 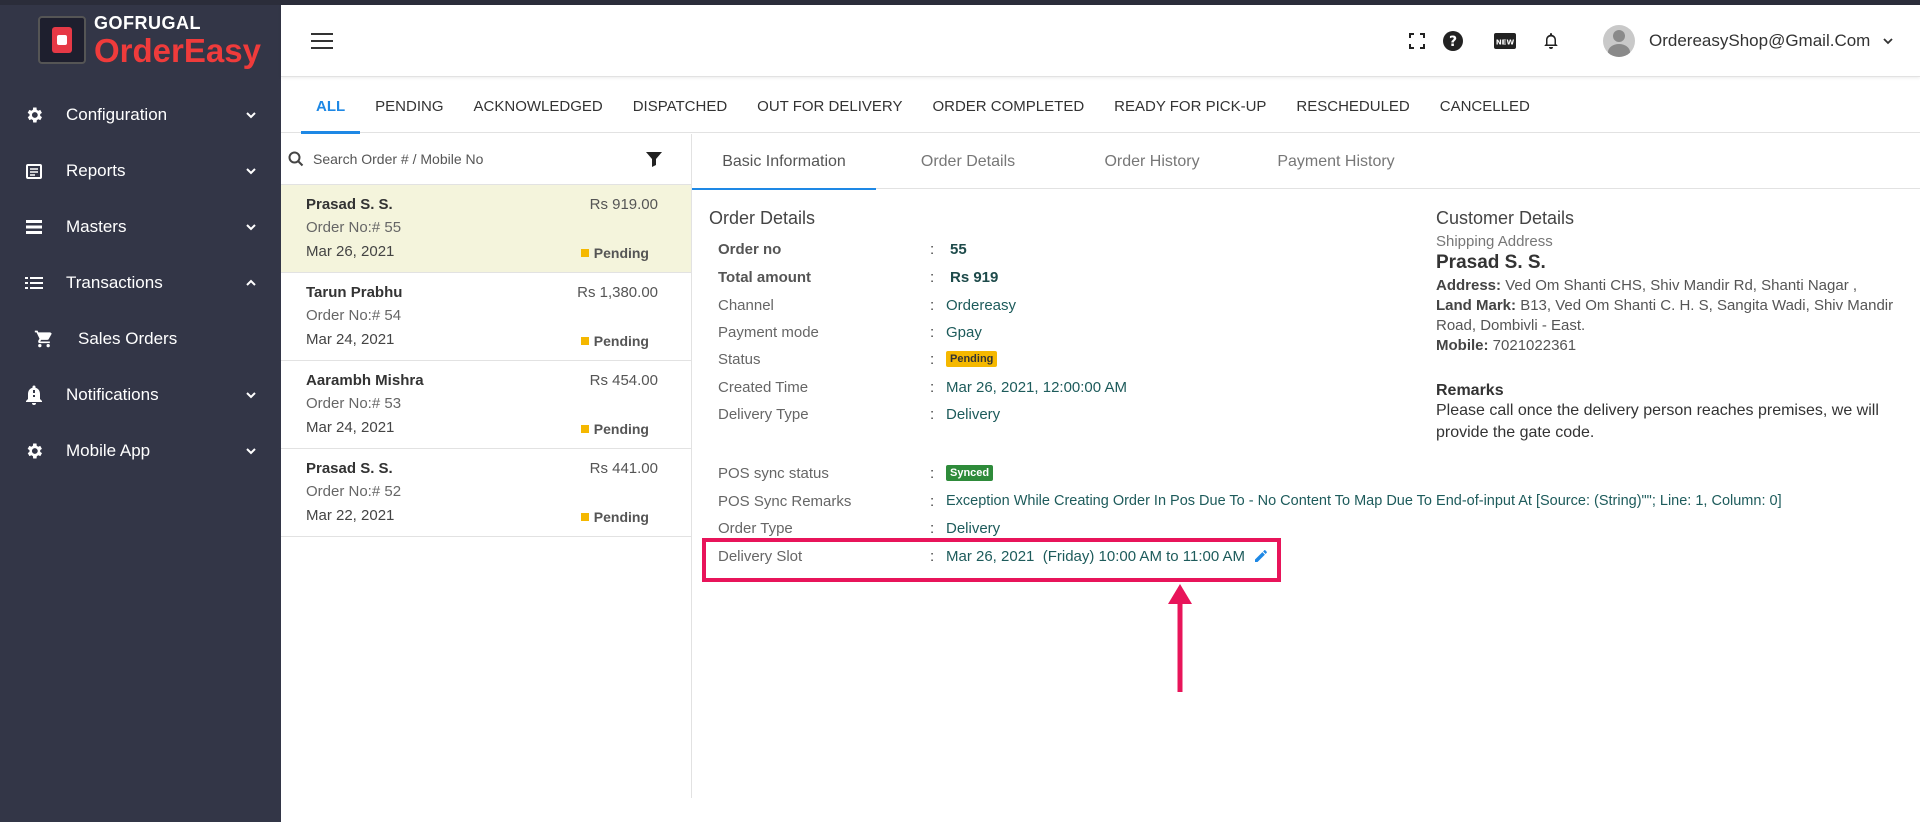 I want to click on sidebar-item-label: Transactions, so click(x=114, y=282).